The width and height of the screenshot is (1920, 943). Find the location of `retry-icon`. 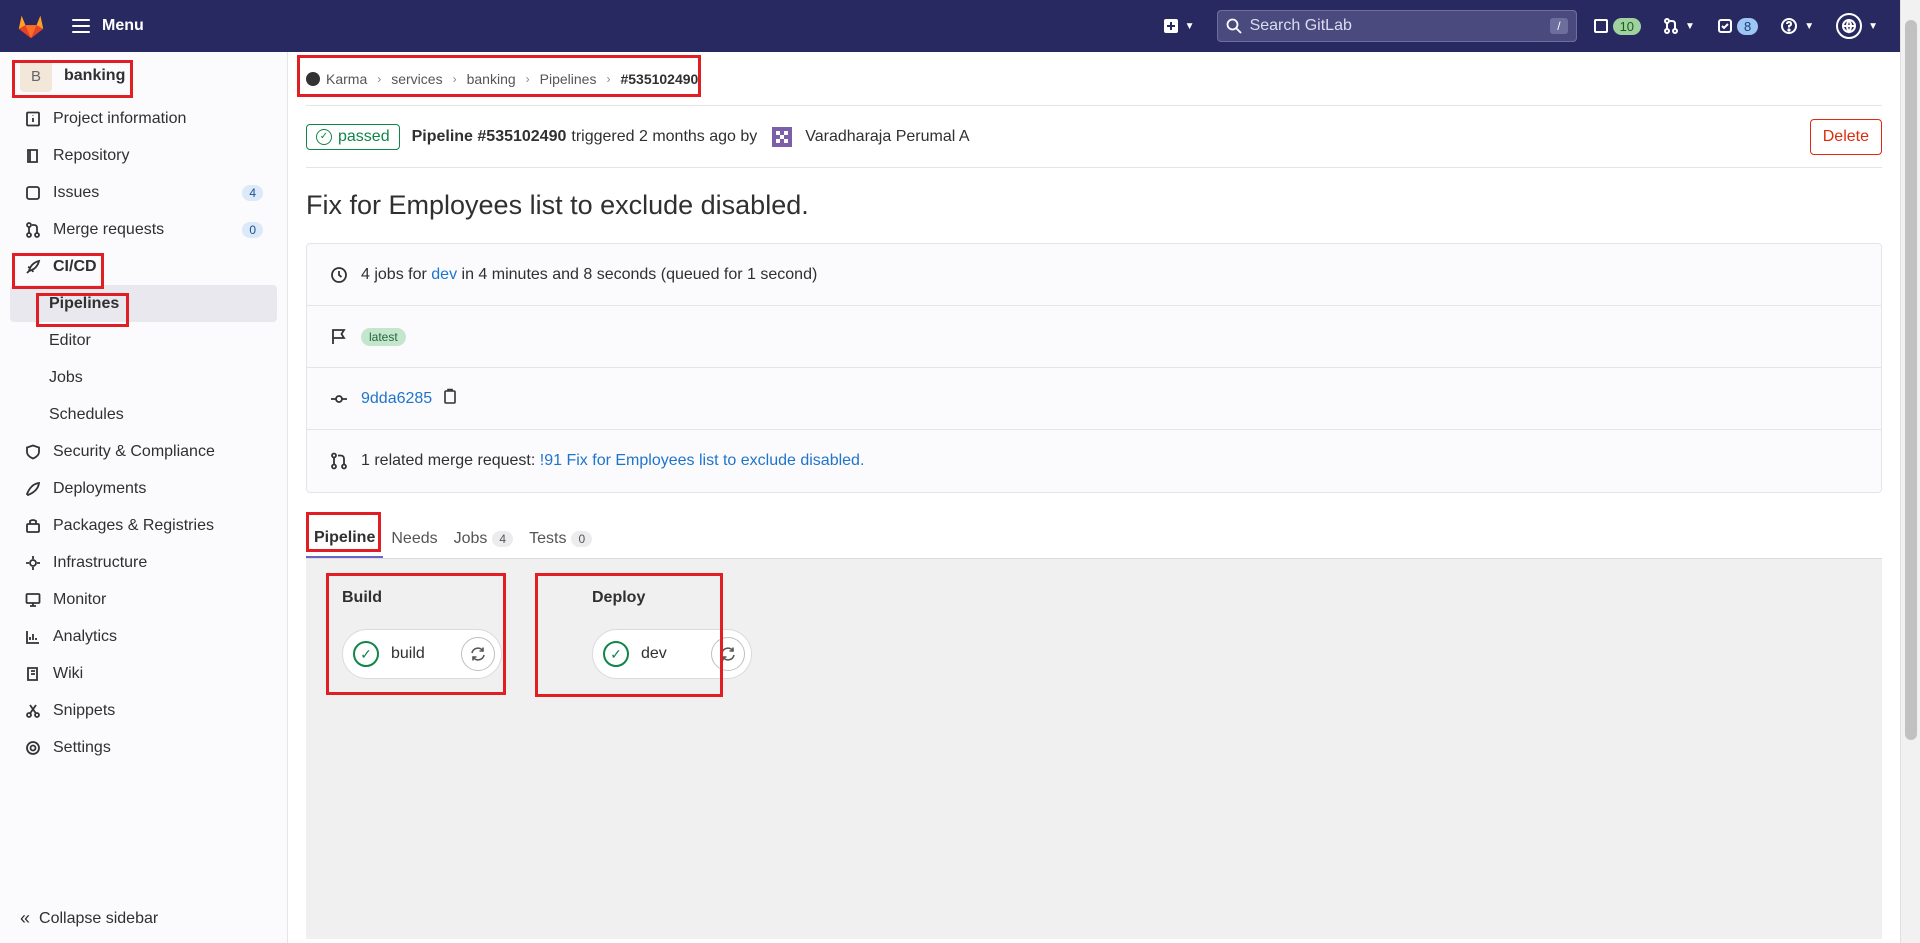

retry-icon is located at coordinates (478, 654).